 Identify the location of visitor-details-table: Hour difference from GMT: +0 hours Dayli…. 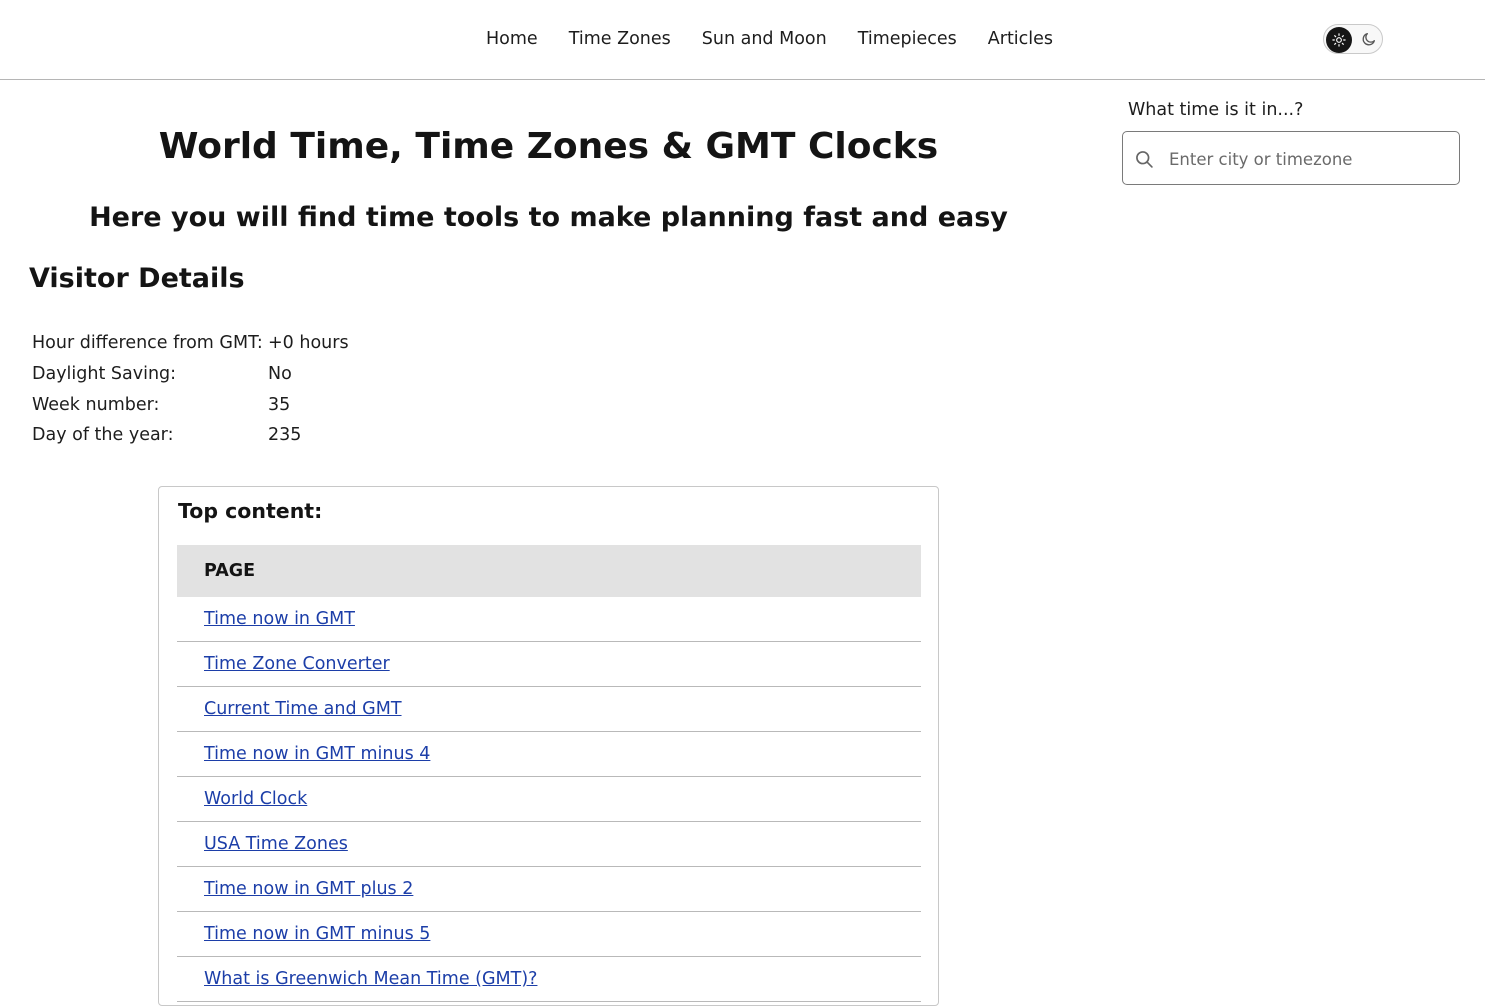
(190, 389).